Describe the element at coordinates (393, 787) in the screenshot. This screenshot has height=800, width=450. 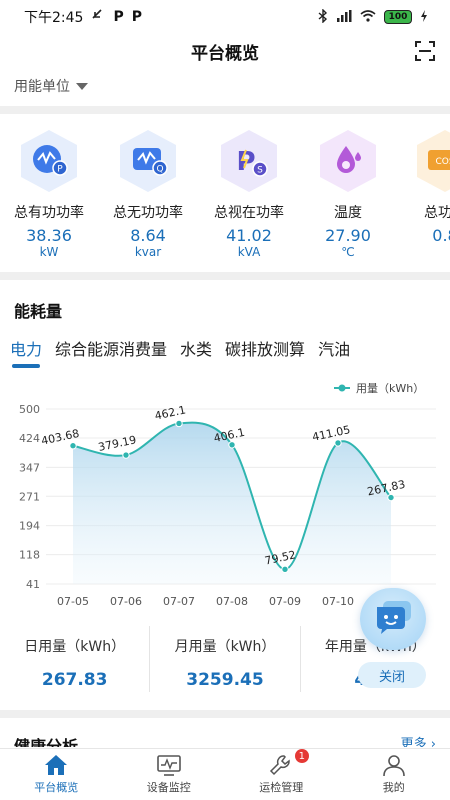
I see `nav-label: 我的` at that location.